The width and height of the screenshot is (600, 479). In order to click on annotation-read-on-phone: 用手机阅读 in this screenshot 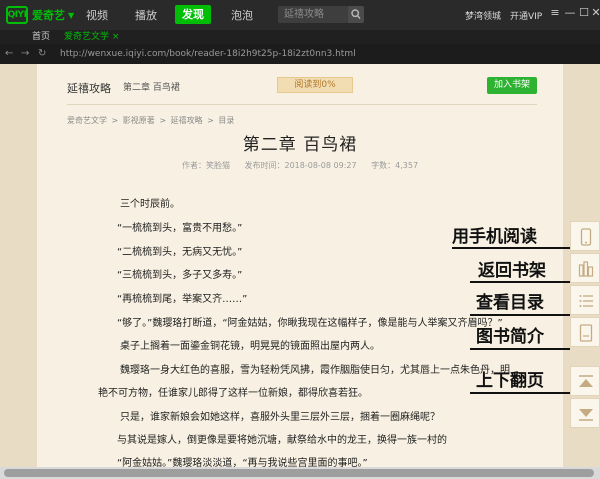, I will do `click(494, 237)`.